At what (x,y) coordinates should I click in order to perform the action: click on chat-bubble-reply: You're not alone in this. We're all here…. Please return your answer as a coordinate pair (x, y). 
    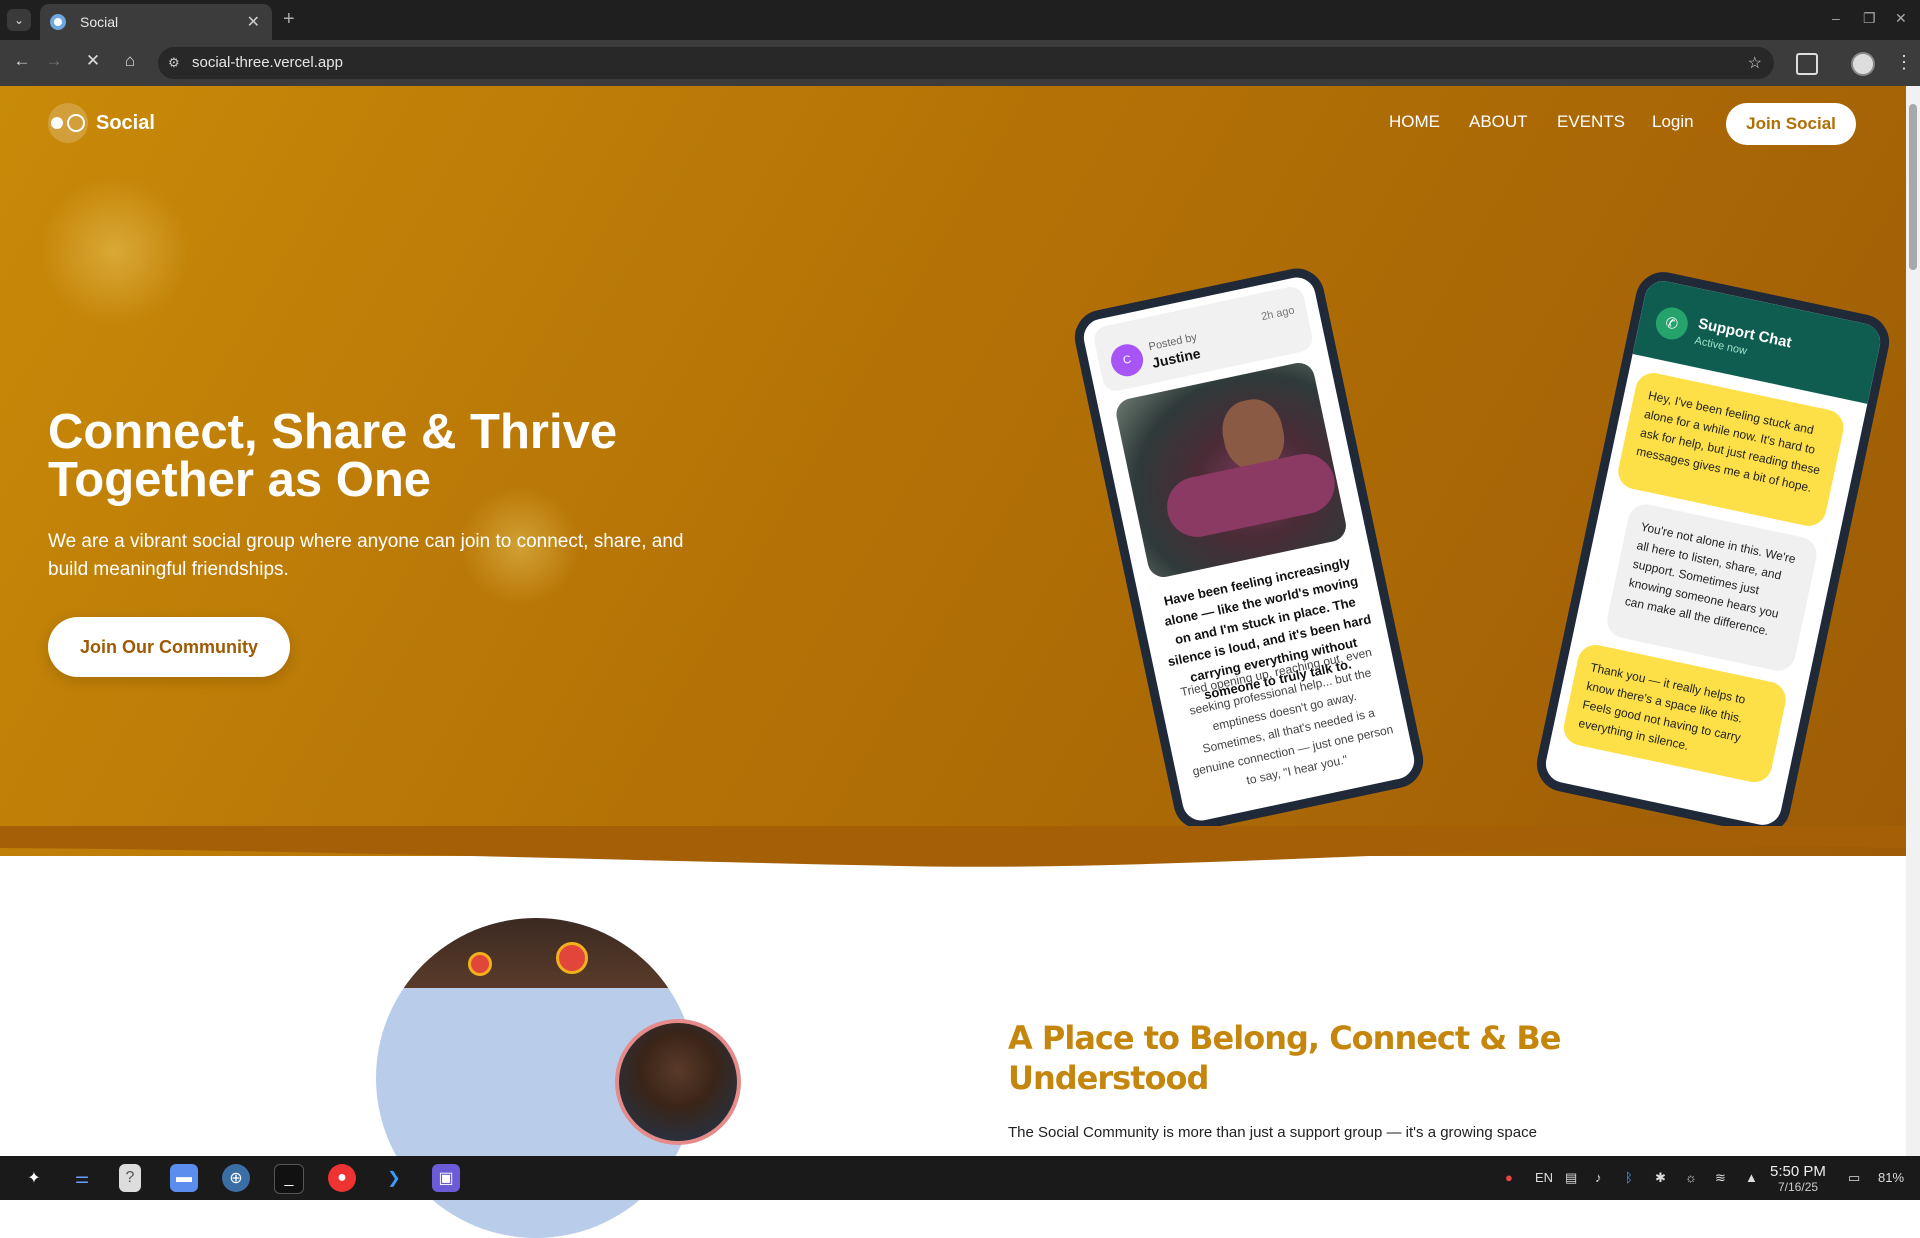
    Looking at the image, I should click on (1711, 587).